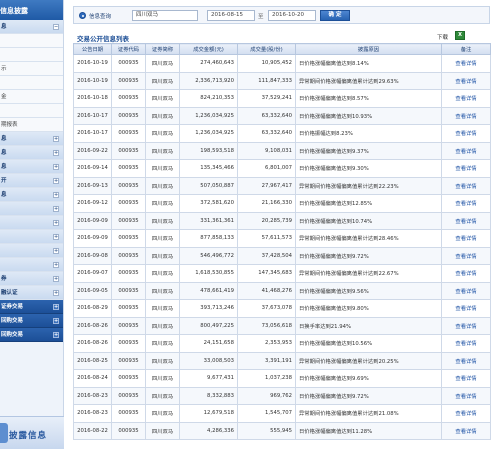 Image resolution: width=499 pixels, height=449 pixels. I want to click on sidebar-item: 证券交易 +, so click(31, 307).